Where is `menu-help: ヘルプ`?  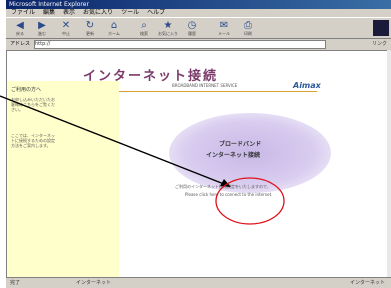 menu-help: ヘルプ is located at coordinates (156, 12).